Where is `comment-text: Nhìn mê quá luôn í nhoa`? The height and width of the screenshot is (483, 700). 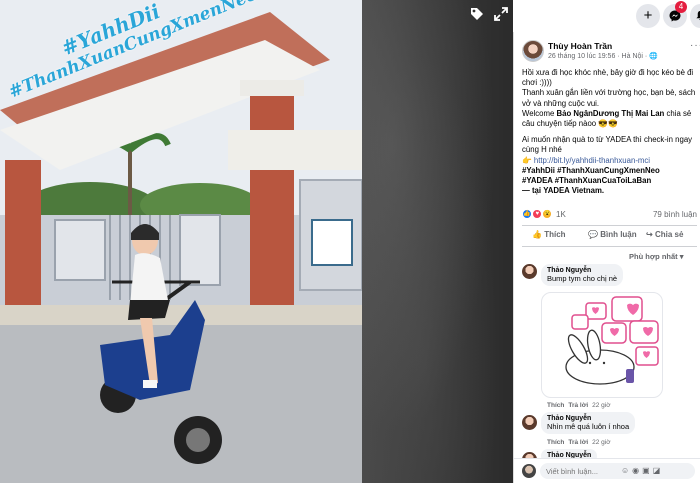 comment-text: Nhìn mê quá luôn í nhoa is located at coordinates (588, 426).